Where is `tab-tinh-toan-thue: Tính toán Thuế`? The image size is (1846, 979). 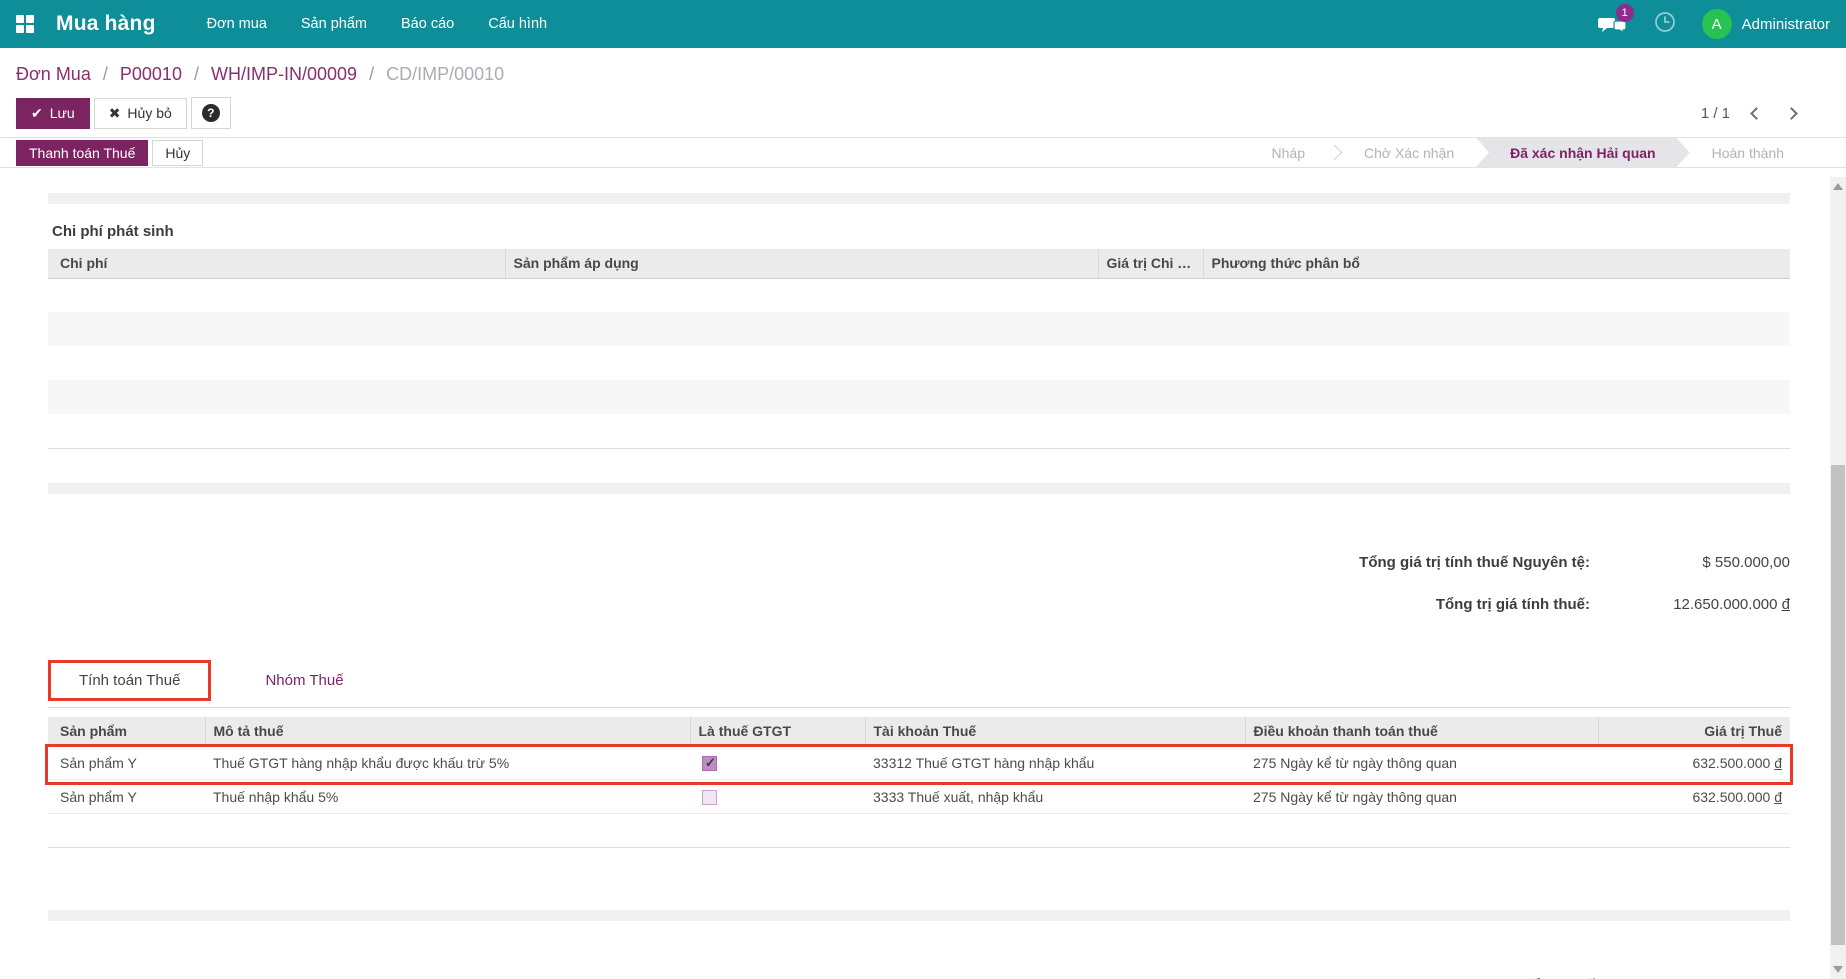
tab-tinh-toan-thue: Tính toán Thuế is located at coordinates (129, 680).